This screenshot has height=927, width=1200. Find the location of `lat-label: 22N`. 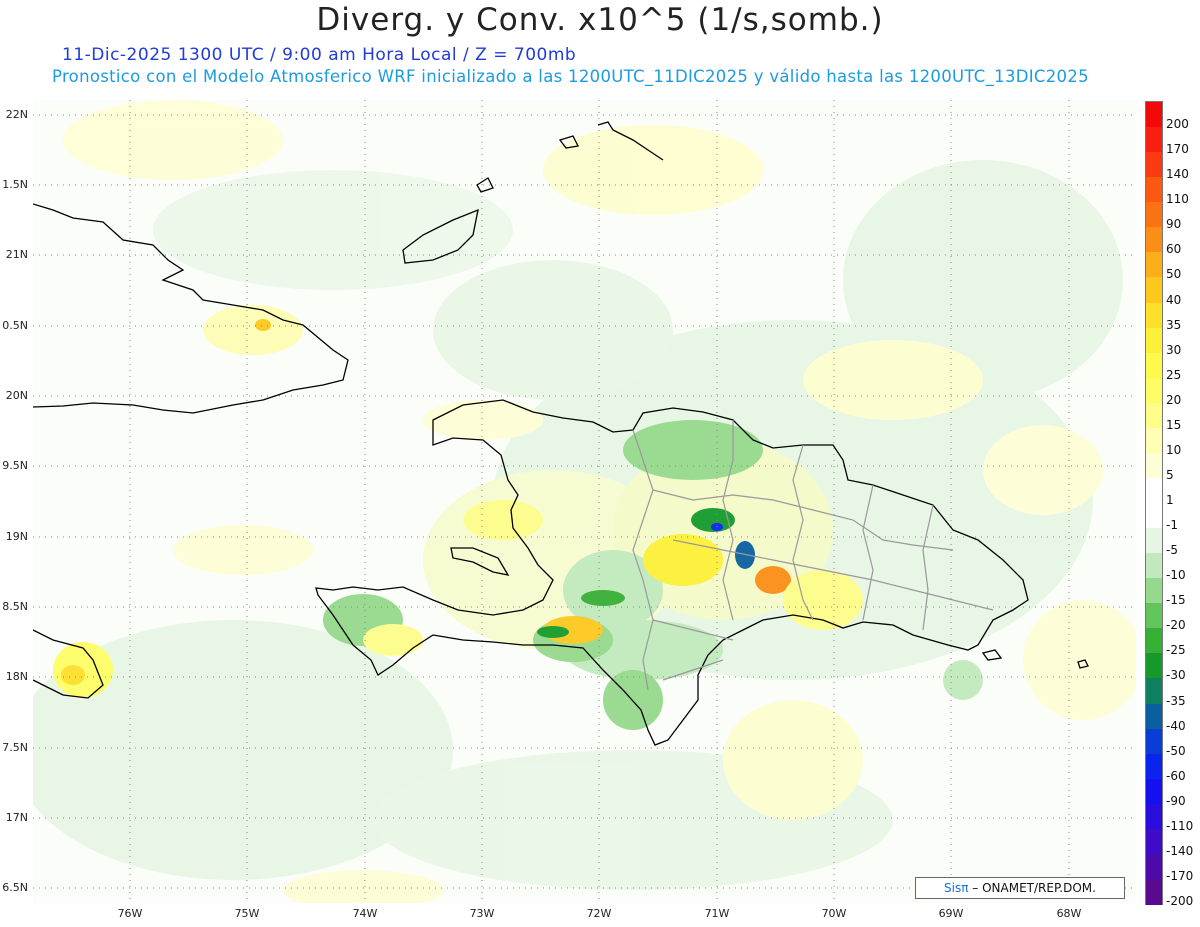

lat-label: 22N is located at coordinates (16, 114).